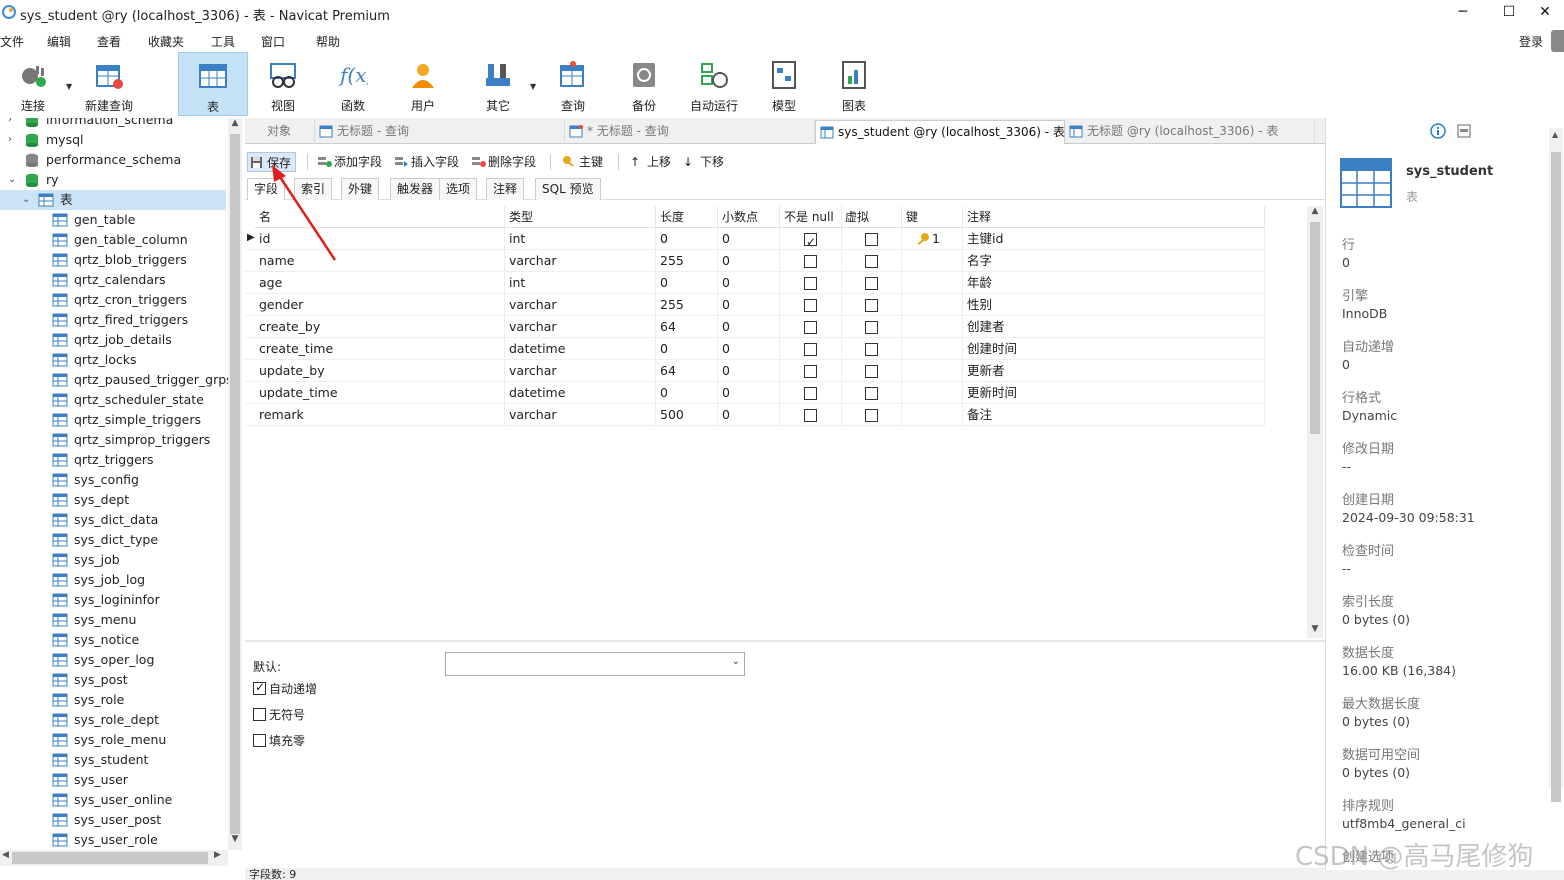  What do you see at coordinates (1114, 283) in the screenshot?
I see `cell-comment: 年龄` at bounding box center [1114, 283].